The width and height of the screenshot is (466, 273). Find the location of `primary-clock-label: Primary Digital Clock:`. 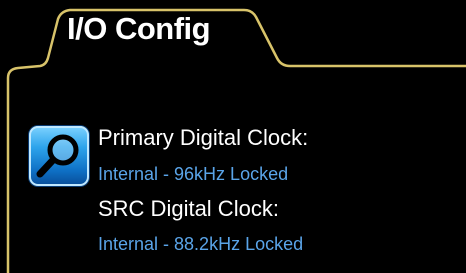

primary-clock-label: Primary Digital Clock: is located at coordinates (203, 137).